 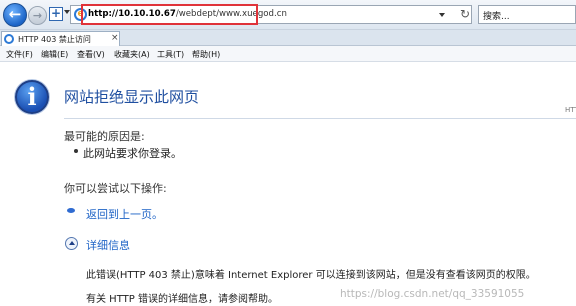 What do you see at coordinates (169, 14) in the screenshot?
I see `url-highlight-box` at bounding box center [169, 14].